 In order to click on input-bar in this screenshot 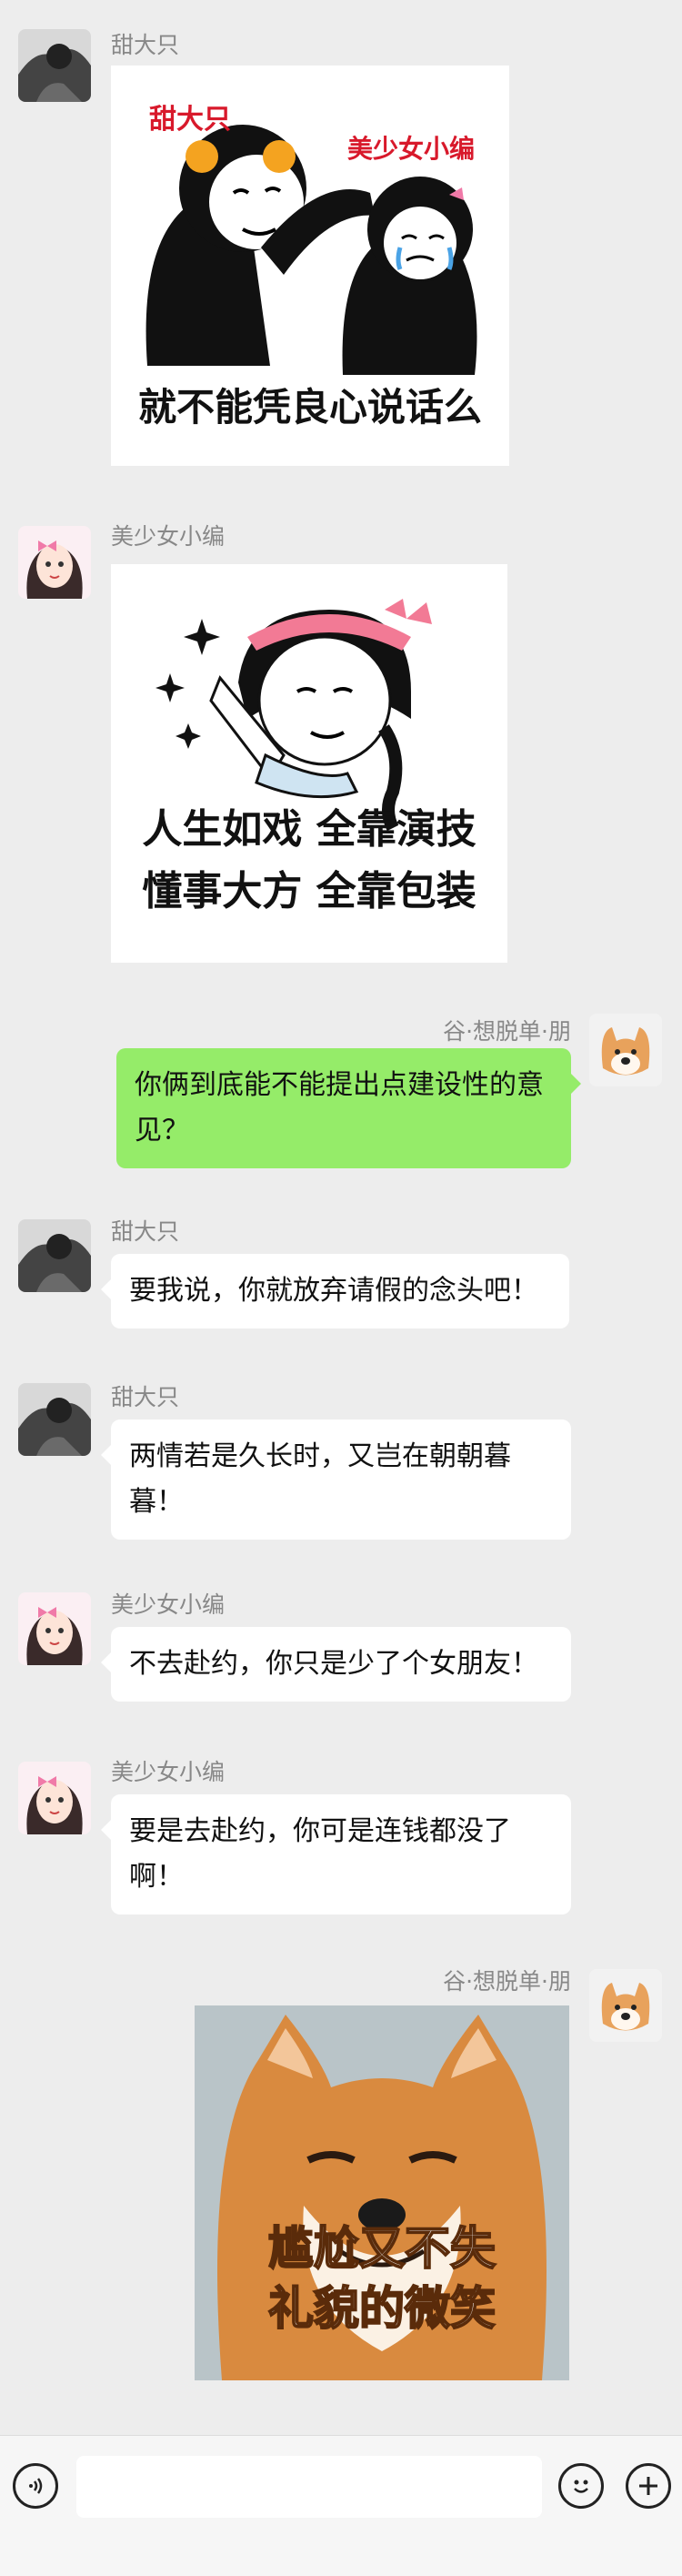, I will do `click(341, 2505)`.